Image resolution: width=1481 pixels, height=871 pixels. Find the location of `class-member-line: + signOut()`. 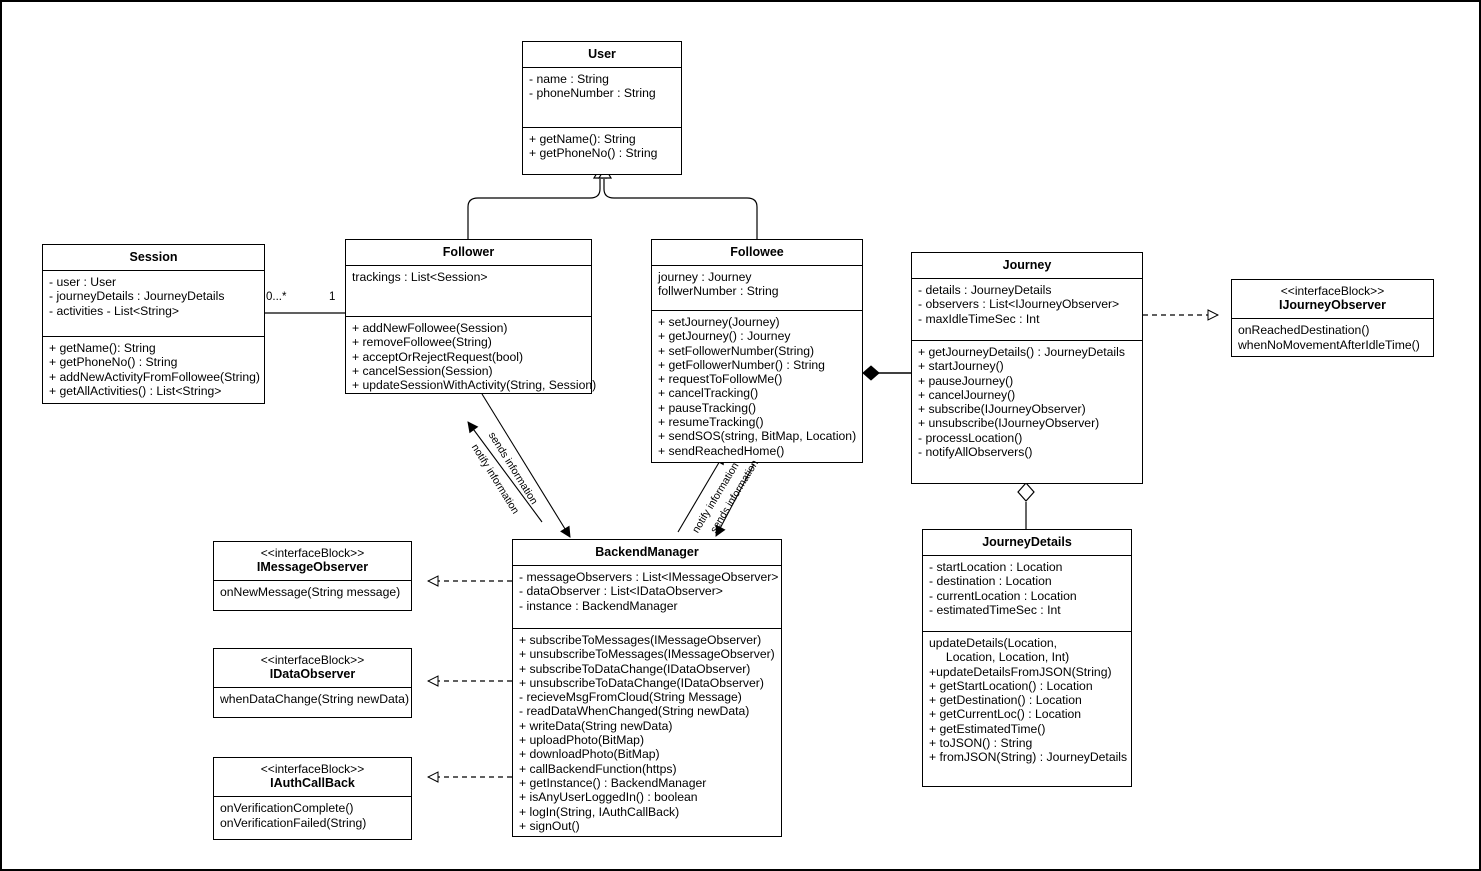

class-member-line: + signOut() is located at coordinates (549, 825).